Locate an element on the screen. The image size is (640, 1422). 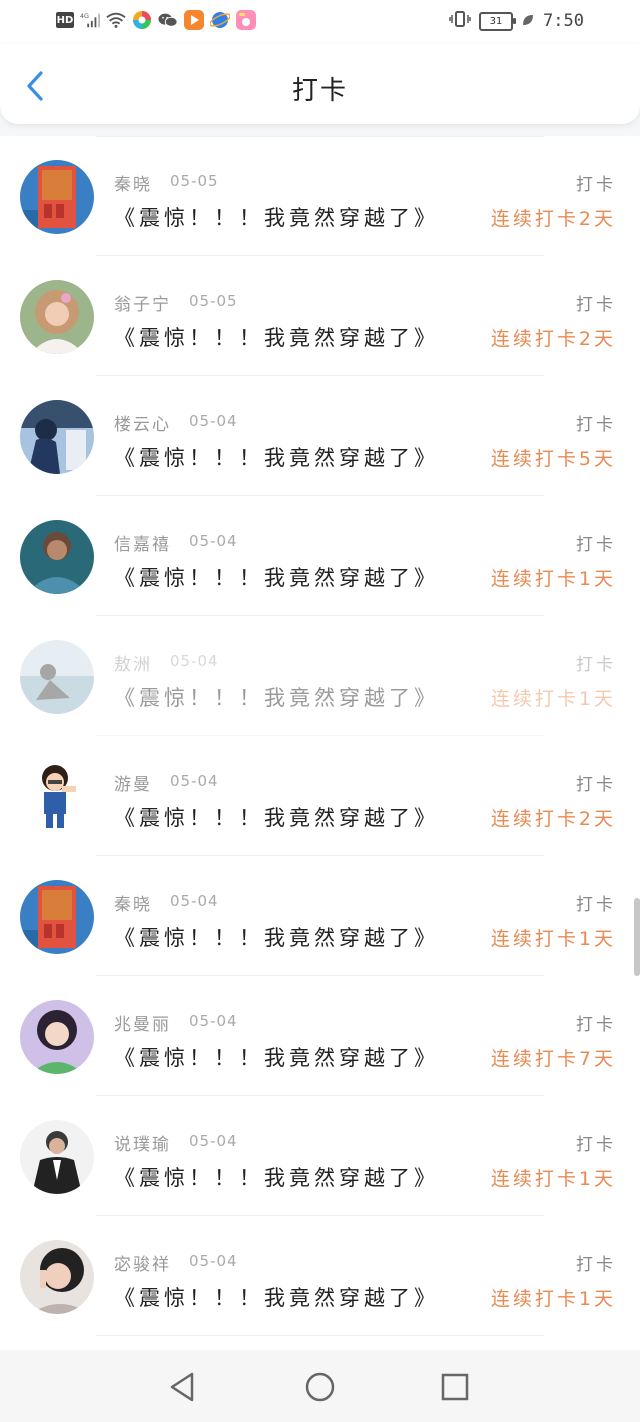
svg-text: 4G is located at coordinates (84, 16).